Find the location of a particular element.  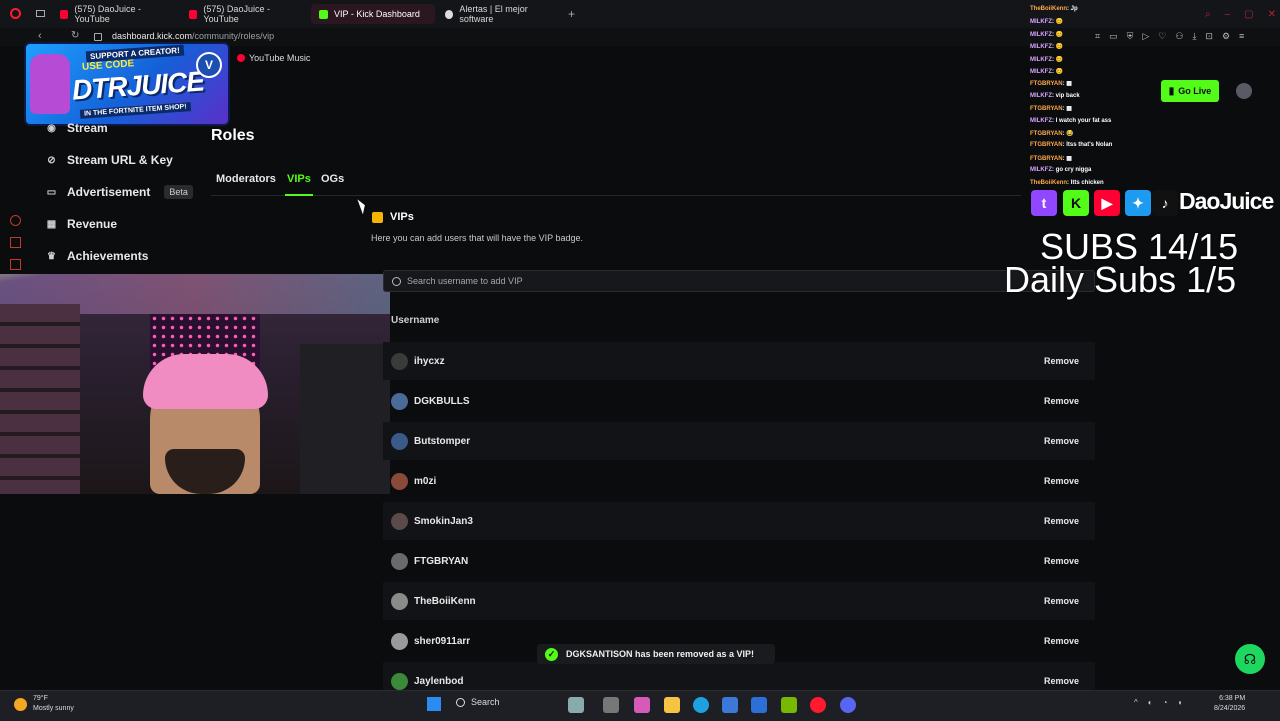

nav-item-stream: ◉ Stream is located at coordinates (77, 128).